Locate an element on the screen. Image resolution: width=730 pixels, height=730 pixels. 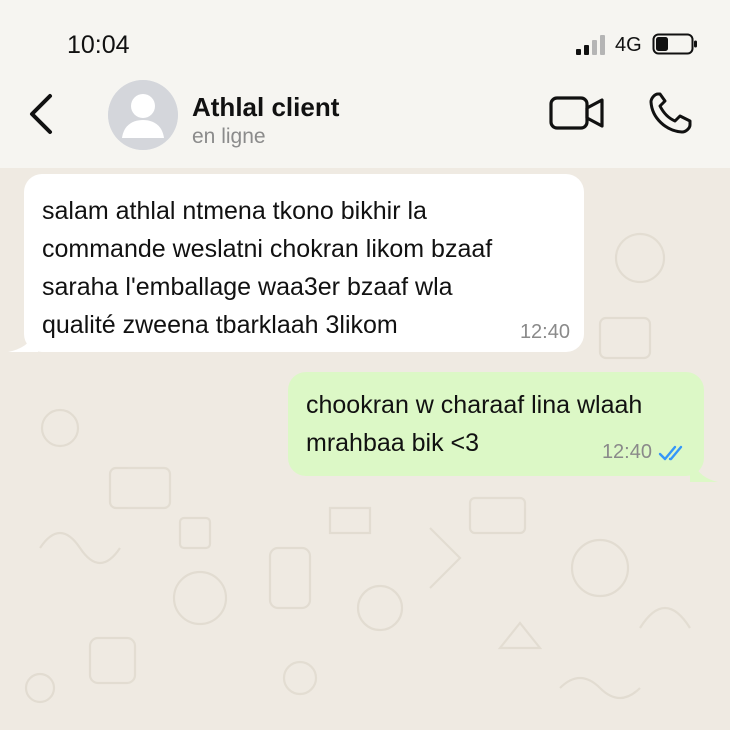
clock-time: 10:04 is located at coordinates (98, 45).